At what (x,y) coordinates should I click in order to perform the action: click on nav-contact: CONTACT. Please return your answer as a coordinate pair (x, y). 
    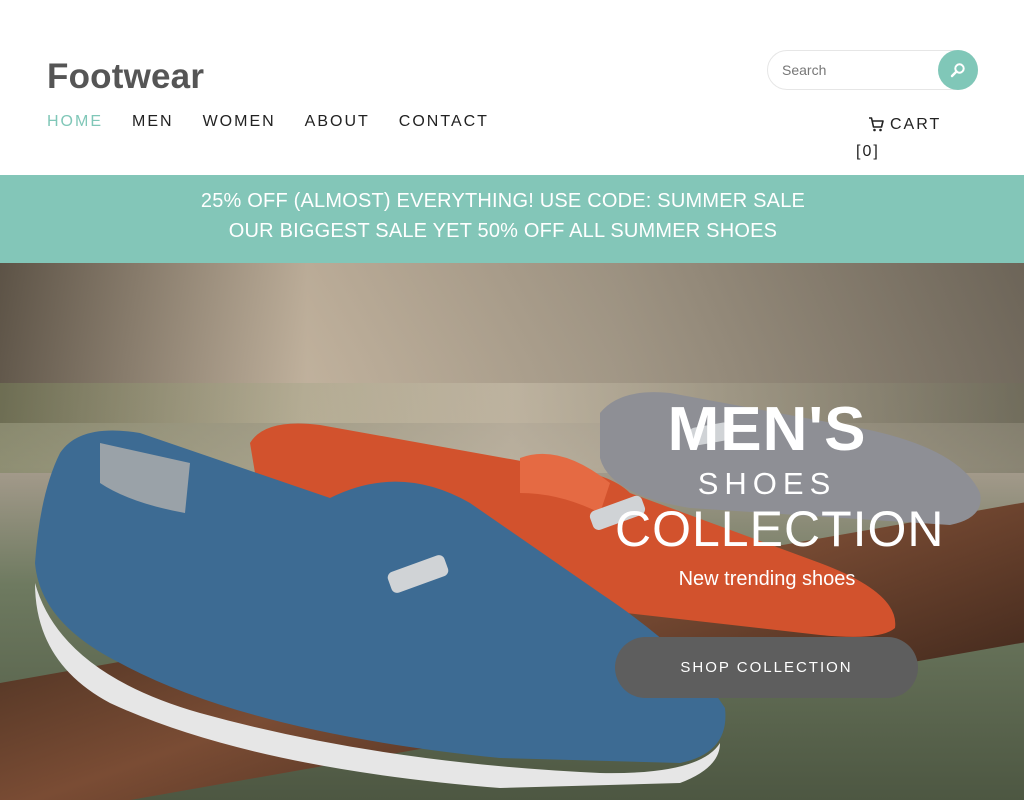
    Looking at the image, I should click on (444, 122).